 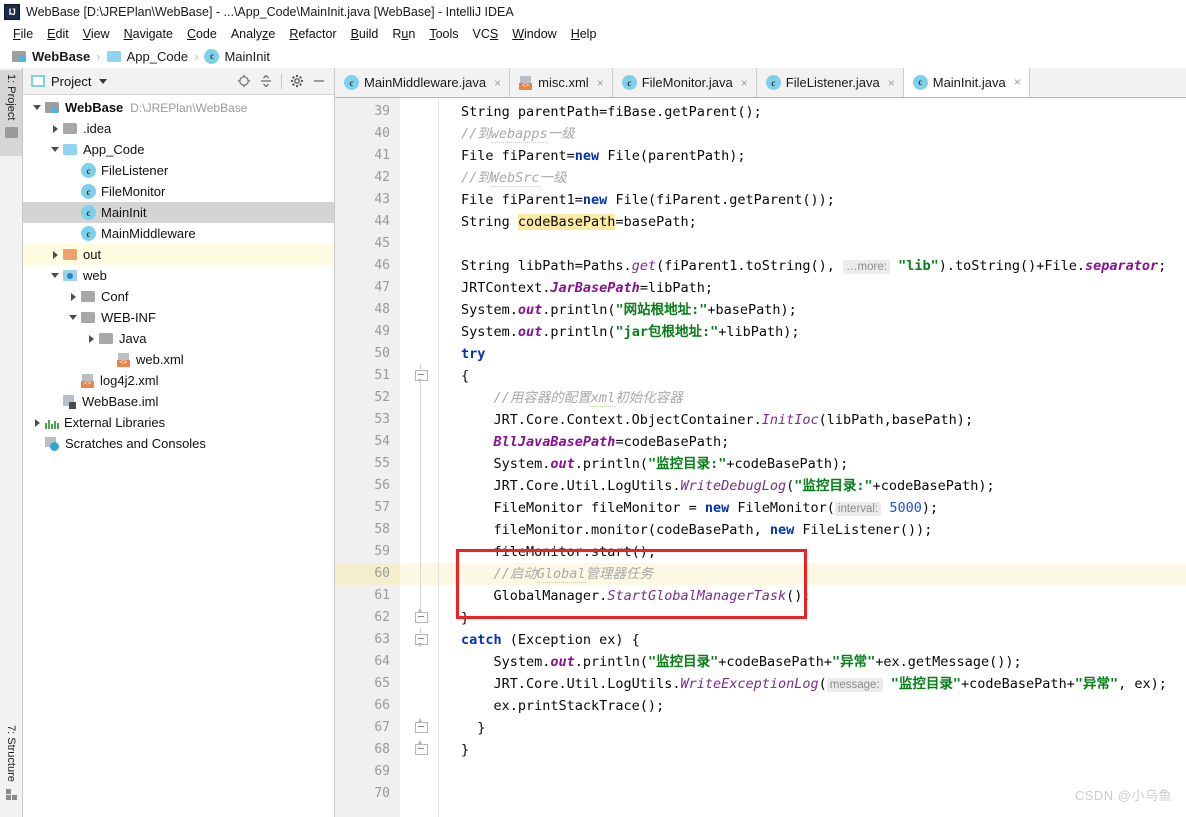 What do you see at coordinates (88, 380) in the screenshot?
I see `xml-file-icon` at bounding box center [88, 380].